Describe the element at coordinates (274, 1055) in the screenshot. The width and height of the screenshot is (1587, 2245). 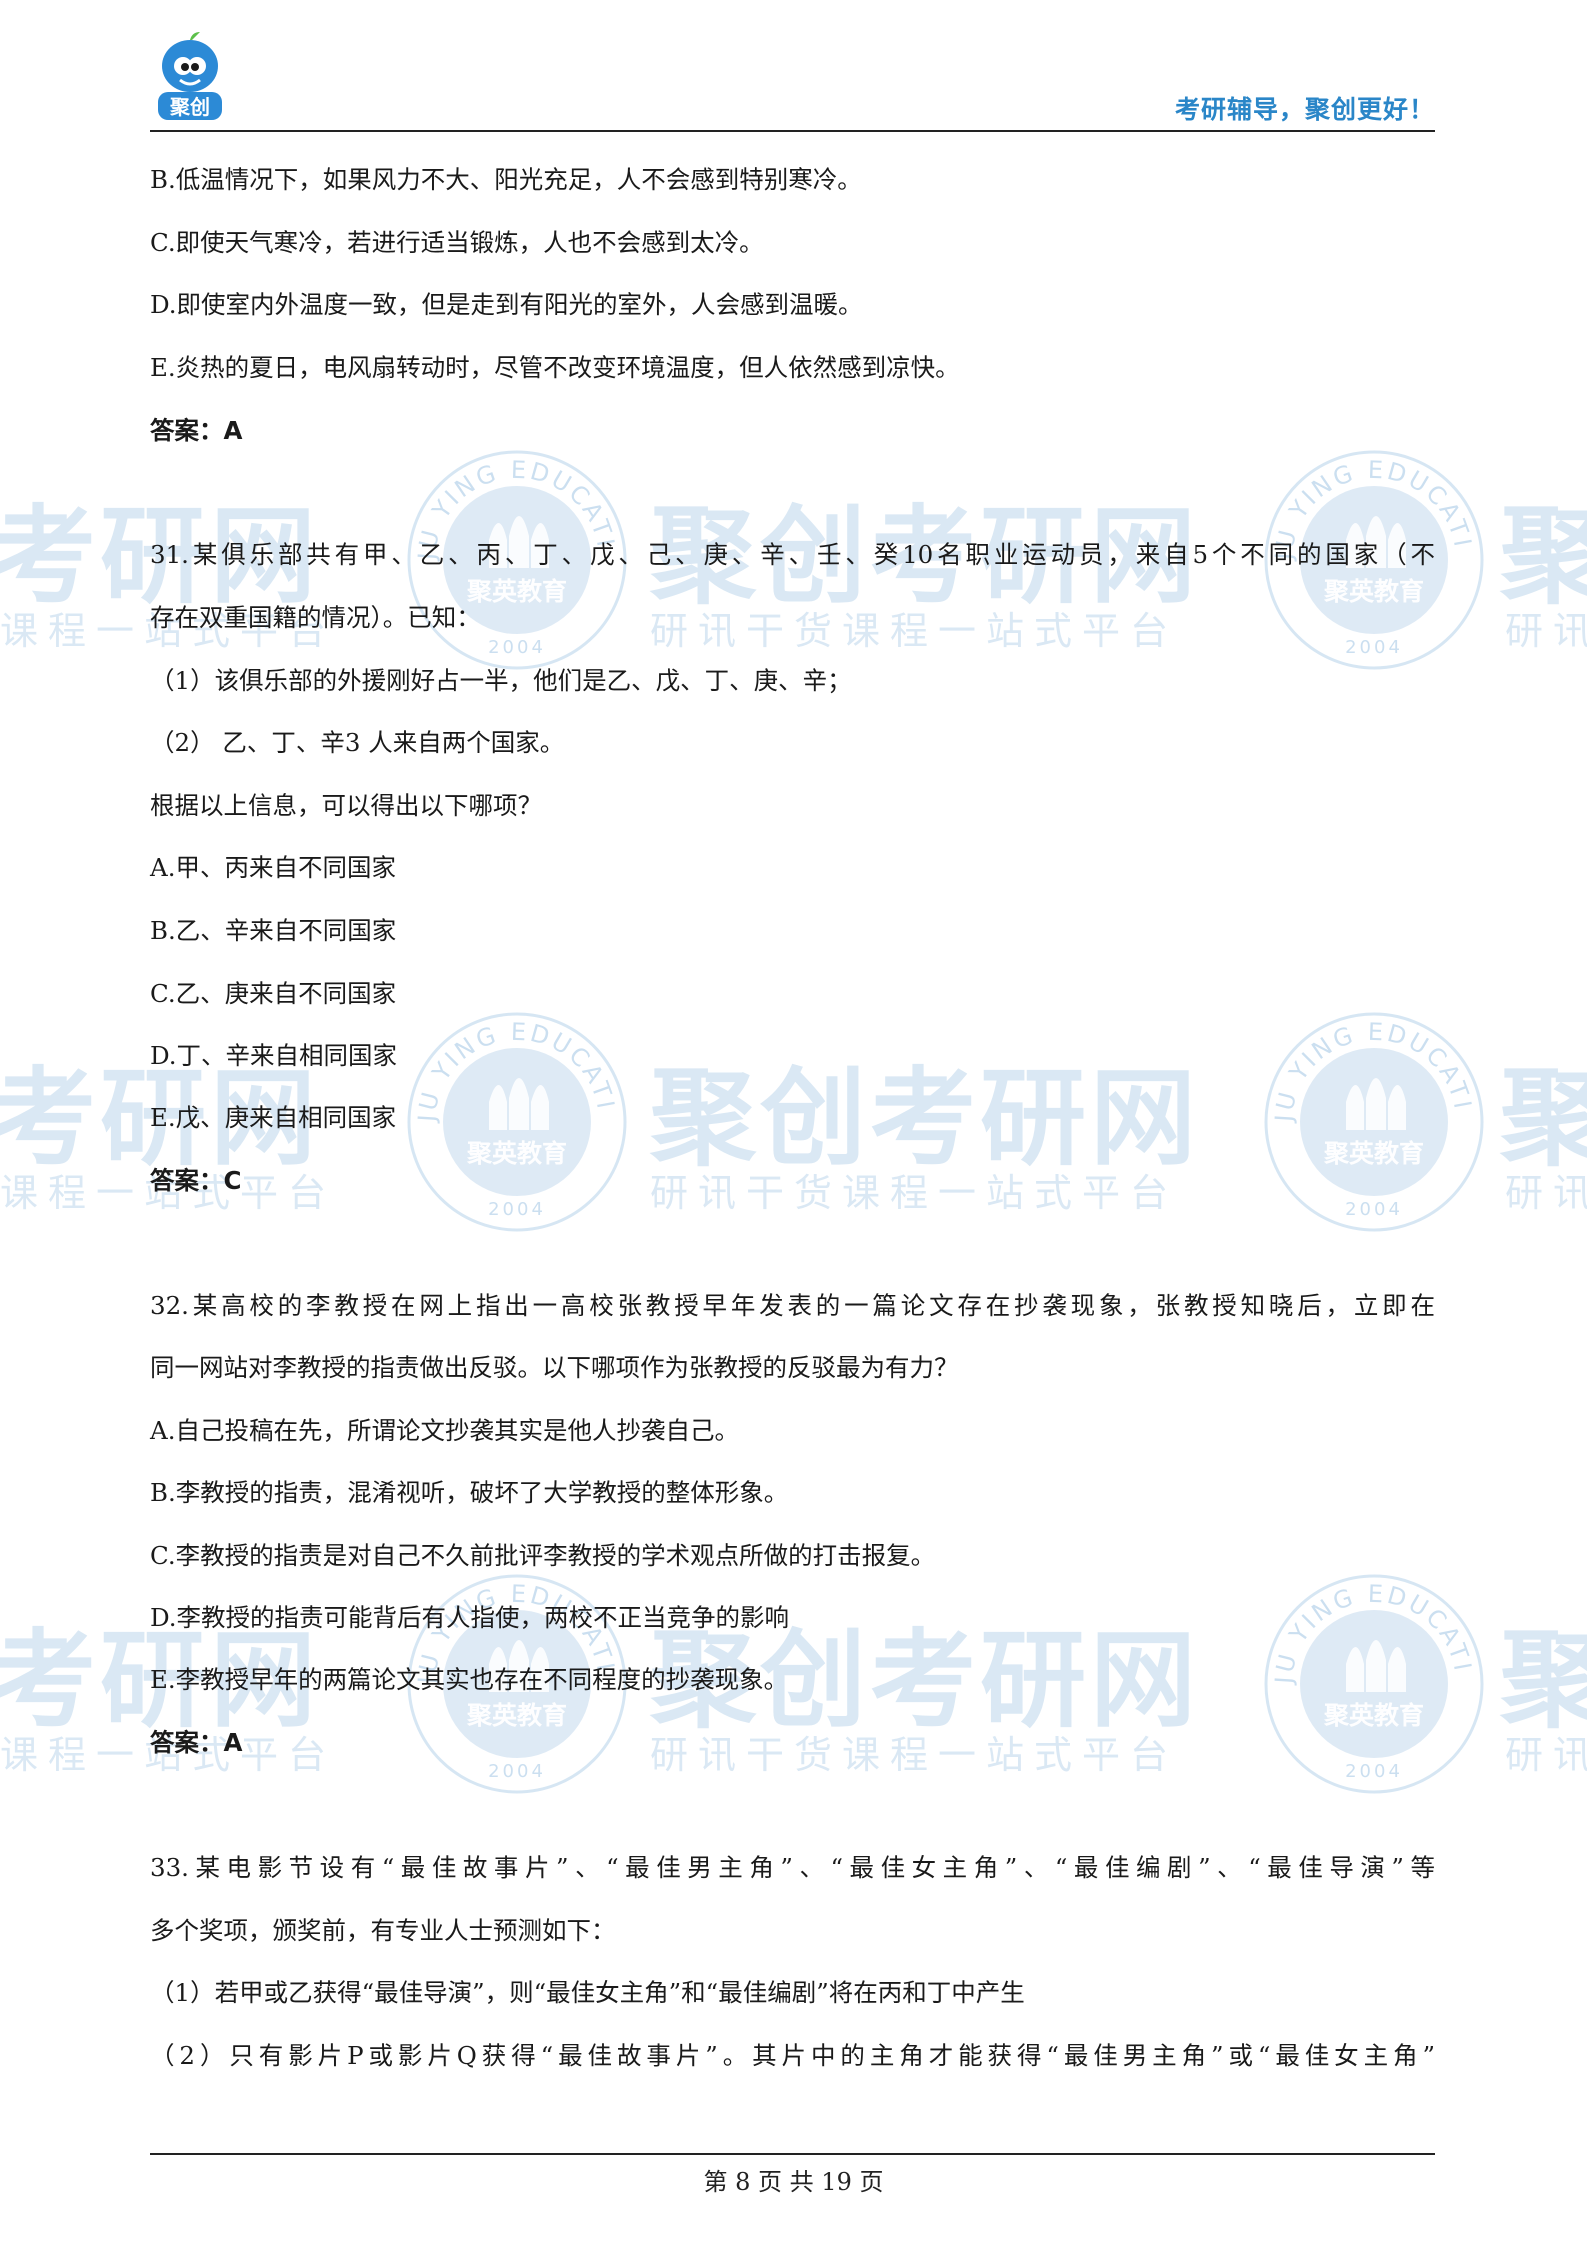
I see `q31-option-d: D.丁、辛来自相同国家` at that location.